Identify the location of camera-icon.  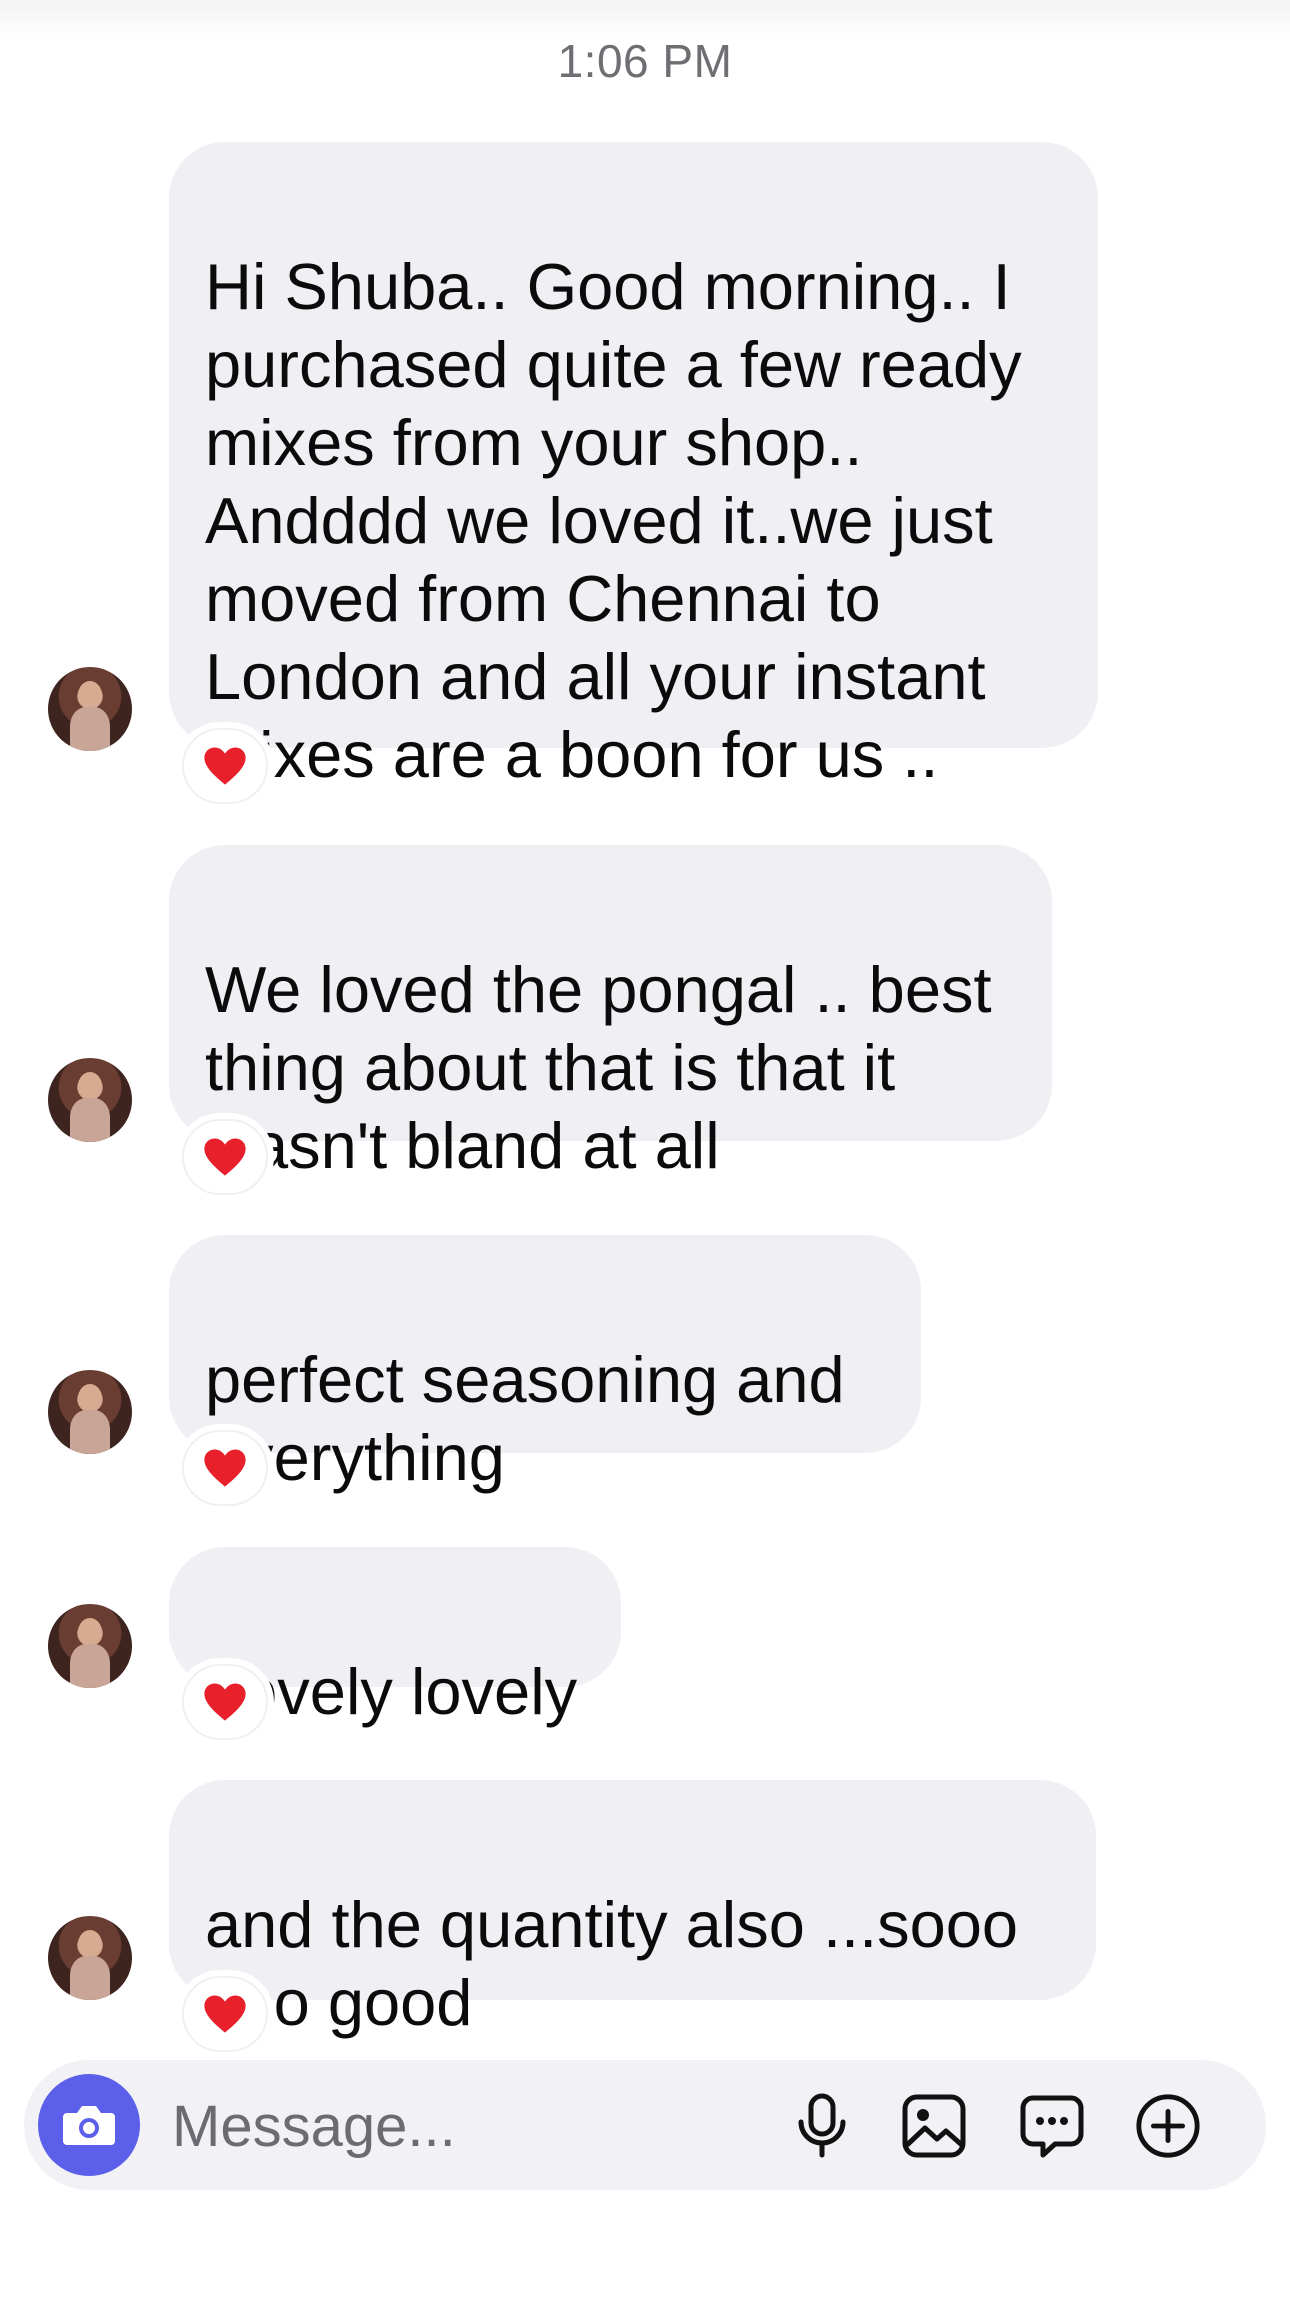
(89, 2125).